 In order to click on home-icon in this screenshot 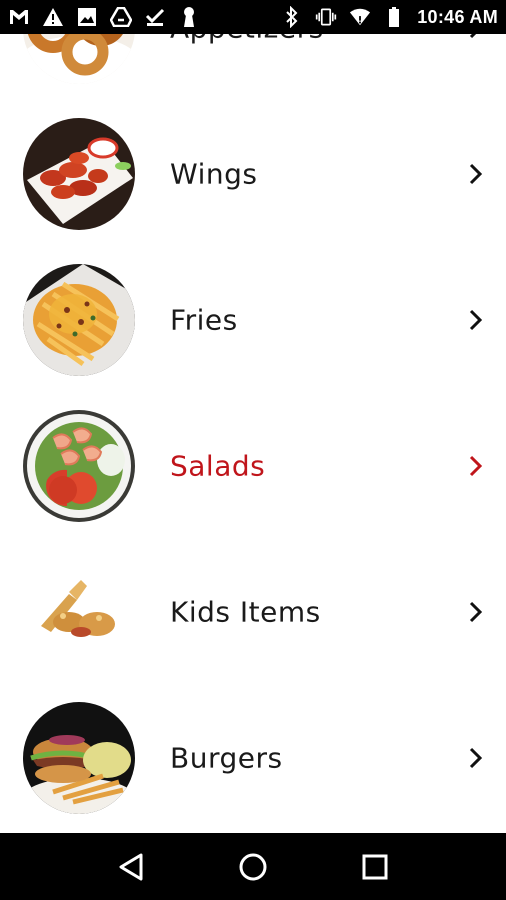, I will do `click(253, 867)`.